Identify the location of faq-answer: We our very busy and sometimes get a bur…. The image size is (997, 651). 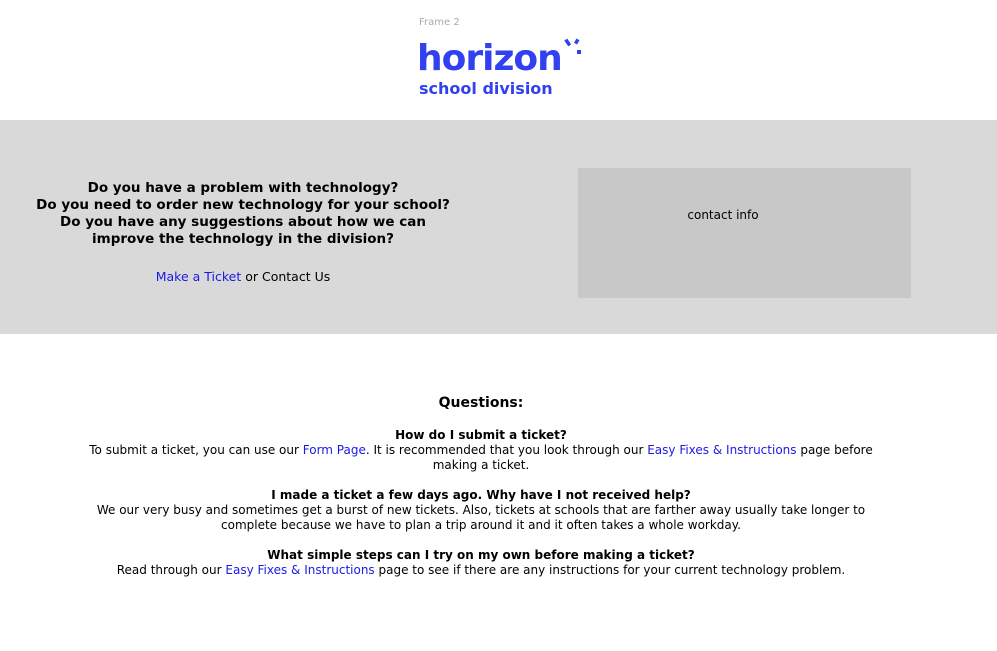
(481, 517).